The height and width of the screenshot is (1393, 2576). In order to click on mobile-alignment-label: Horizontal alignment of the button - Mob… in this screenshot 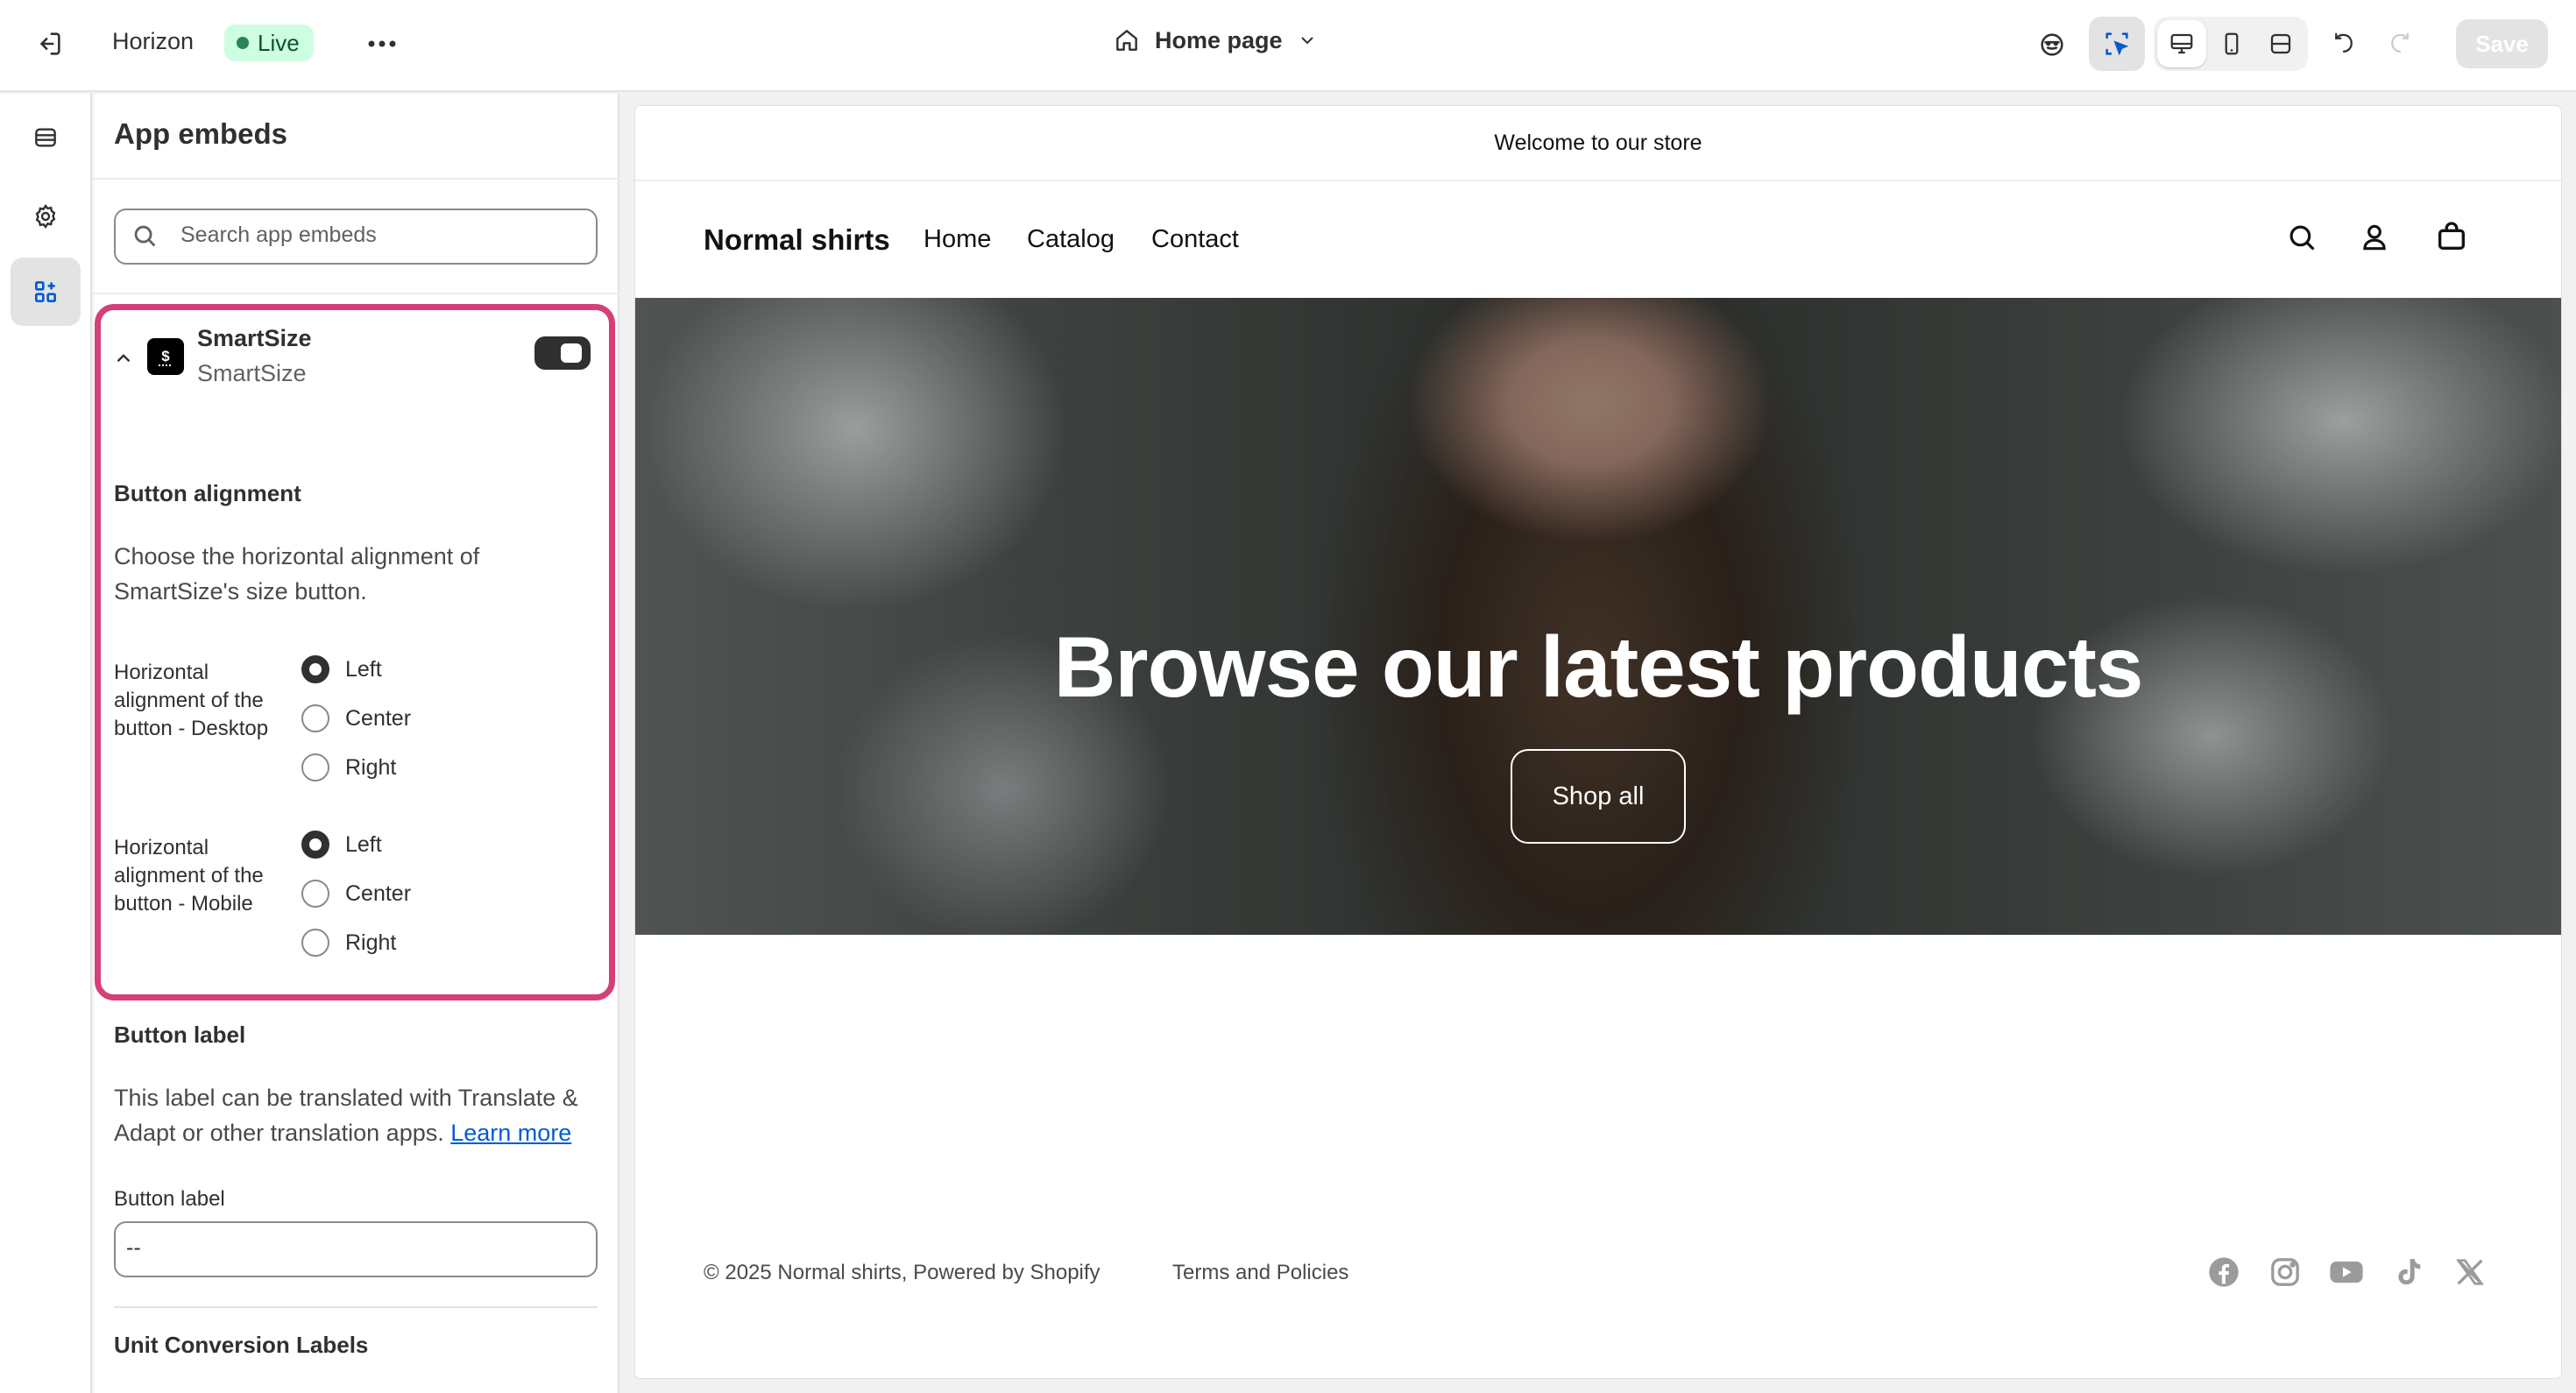, I will do `click(189, 876)`.